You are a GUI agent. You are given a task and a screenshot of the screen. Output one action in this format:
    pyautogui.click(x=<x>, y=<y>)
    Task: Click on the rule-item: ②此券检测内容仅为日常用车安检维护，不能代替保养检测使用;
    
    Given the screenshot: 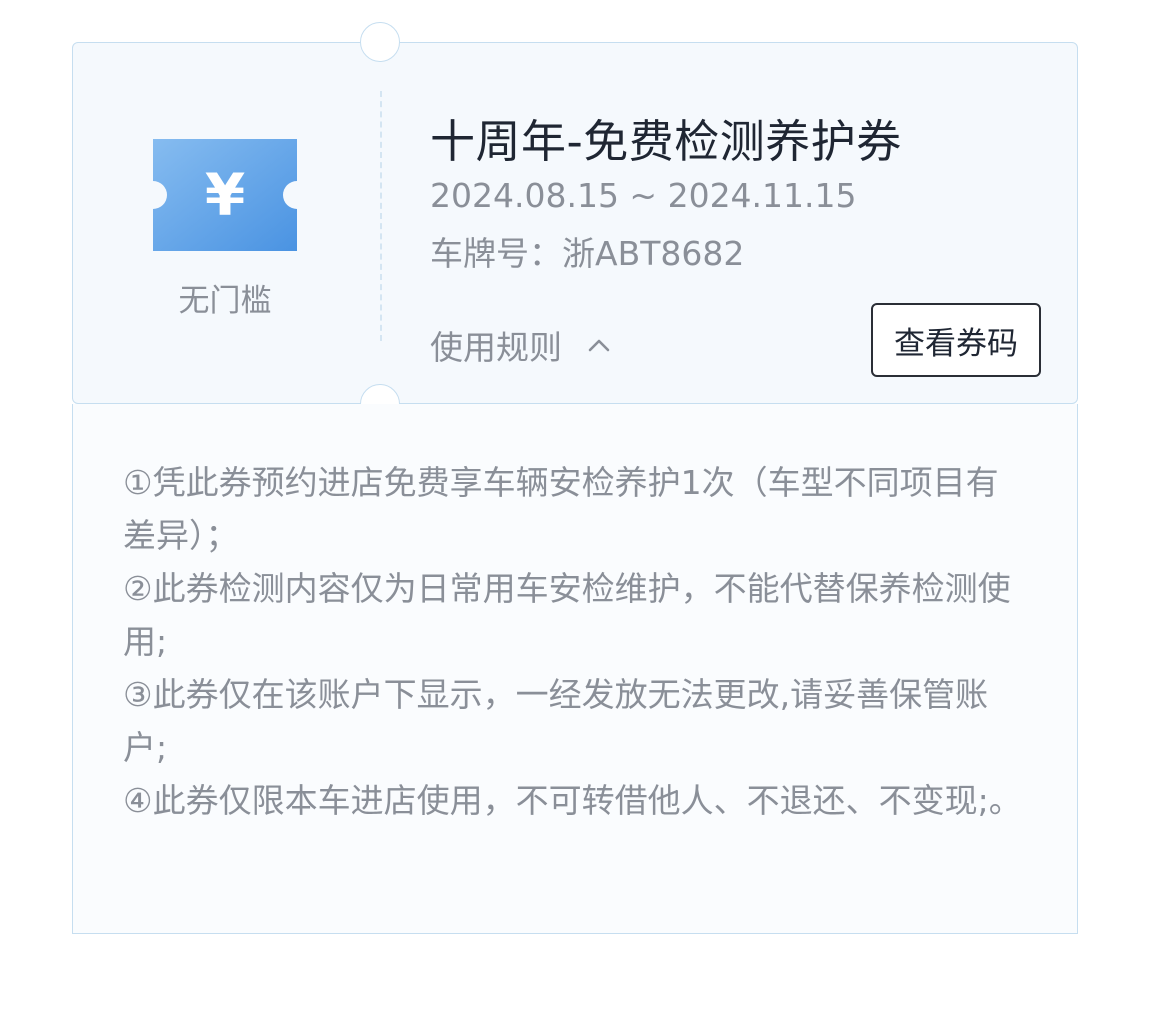 What is the action you would take?
    pyautogui.click(x=567, y=615)
    